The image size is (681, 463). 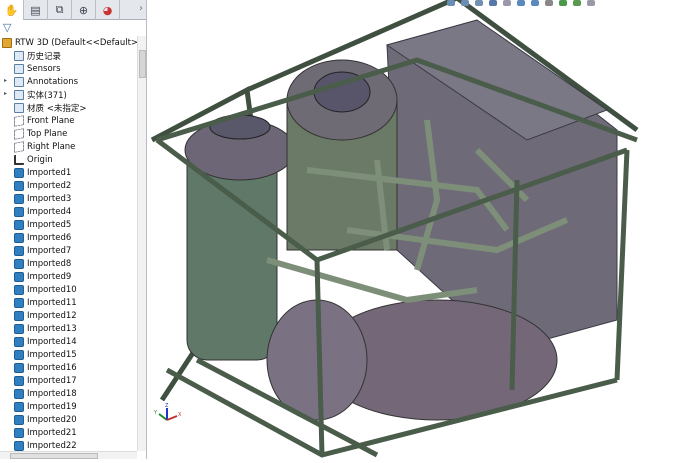 I want to click on tab-configuration-manager: ⧉, so click(x=60, y=10).